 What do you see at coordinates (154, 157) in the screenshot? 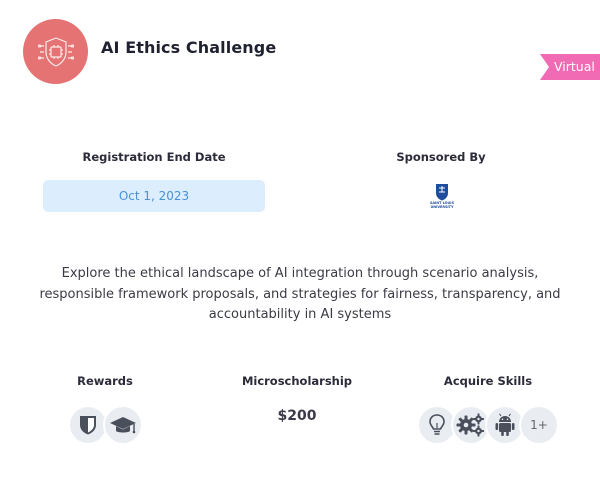
I see `registration-end-label: Registration End Date` at bounding box center [154, 157].